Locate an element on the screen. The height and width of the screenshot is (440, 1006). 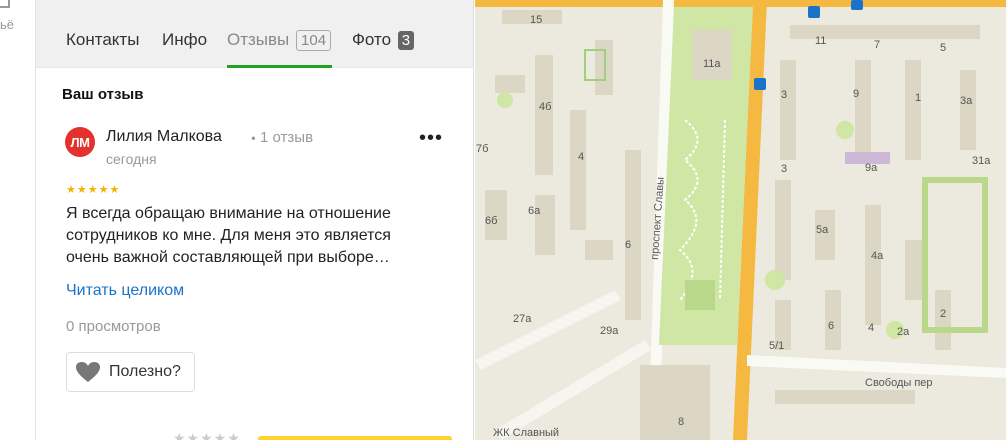
tab-photos: Фото 3 is located at coordinates (383, 49).